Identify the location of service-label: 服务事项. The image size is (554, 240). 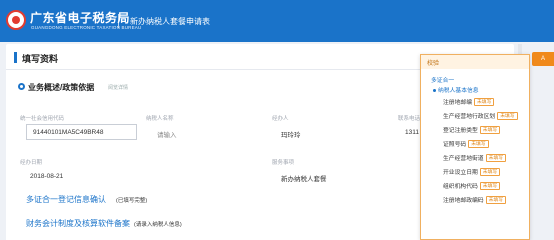
(283, 163).